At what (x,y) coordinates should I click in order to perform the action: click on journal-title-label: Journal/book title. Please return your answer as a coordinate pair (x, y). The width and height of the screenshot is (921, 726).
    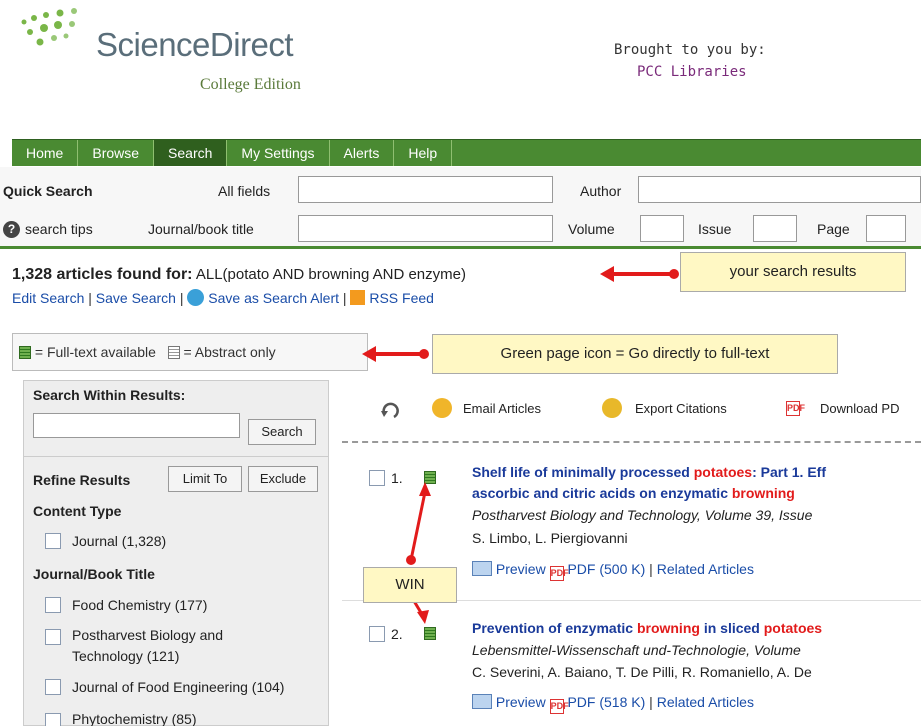
    Looking at the image, I should click on (201, 229).